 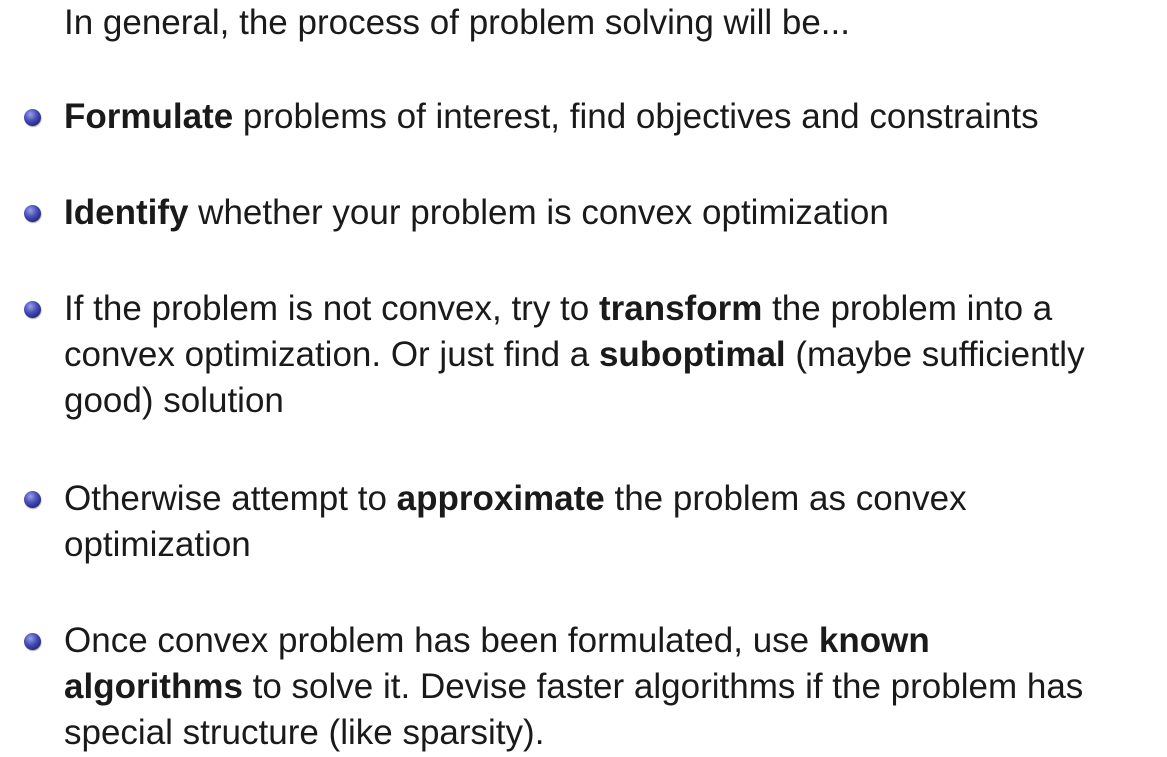 I want to click on text-segment: good) solution, so click(x=174, y=400).